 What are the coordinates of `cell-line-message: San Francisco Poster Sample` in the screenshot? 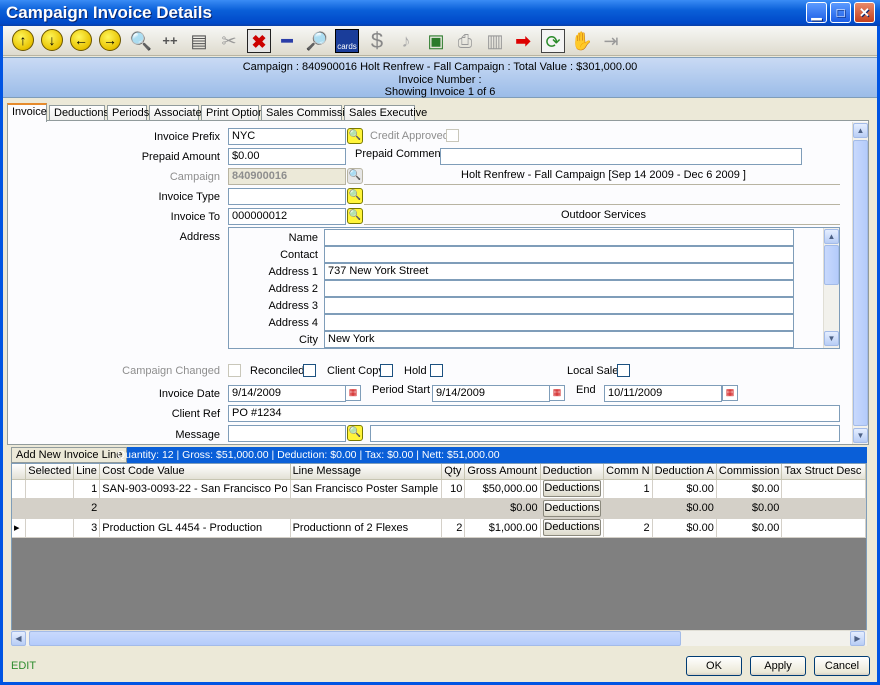 It's located at (366, 489).